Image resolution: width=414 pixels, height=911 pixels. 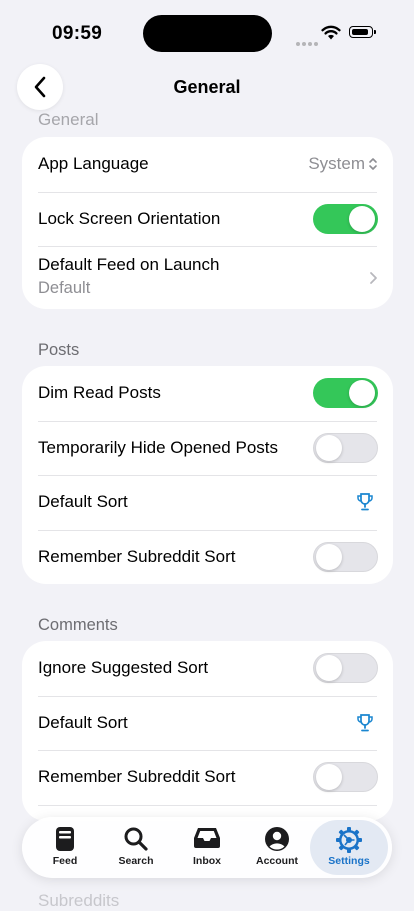 I want to click on tab-settings: Settings, so click(x=349, y=847).